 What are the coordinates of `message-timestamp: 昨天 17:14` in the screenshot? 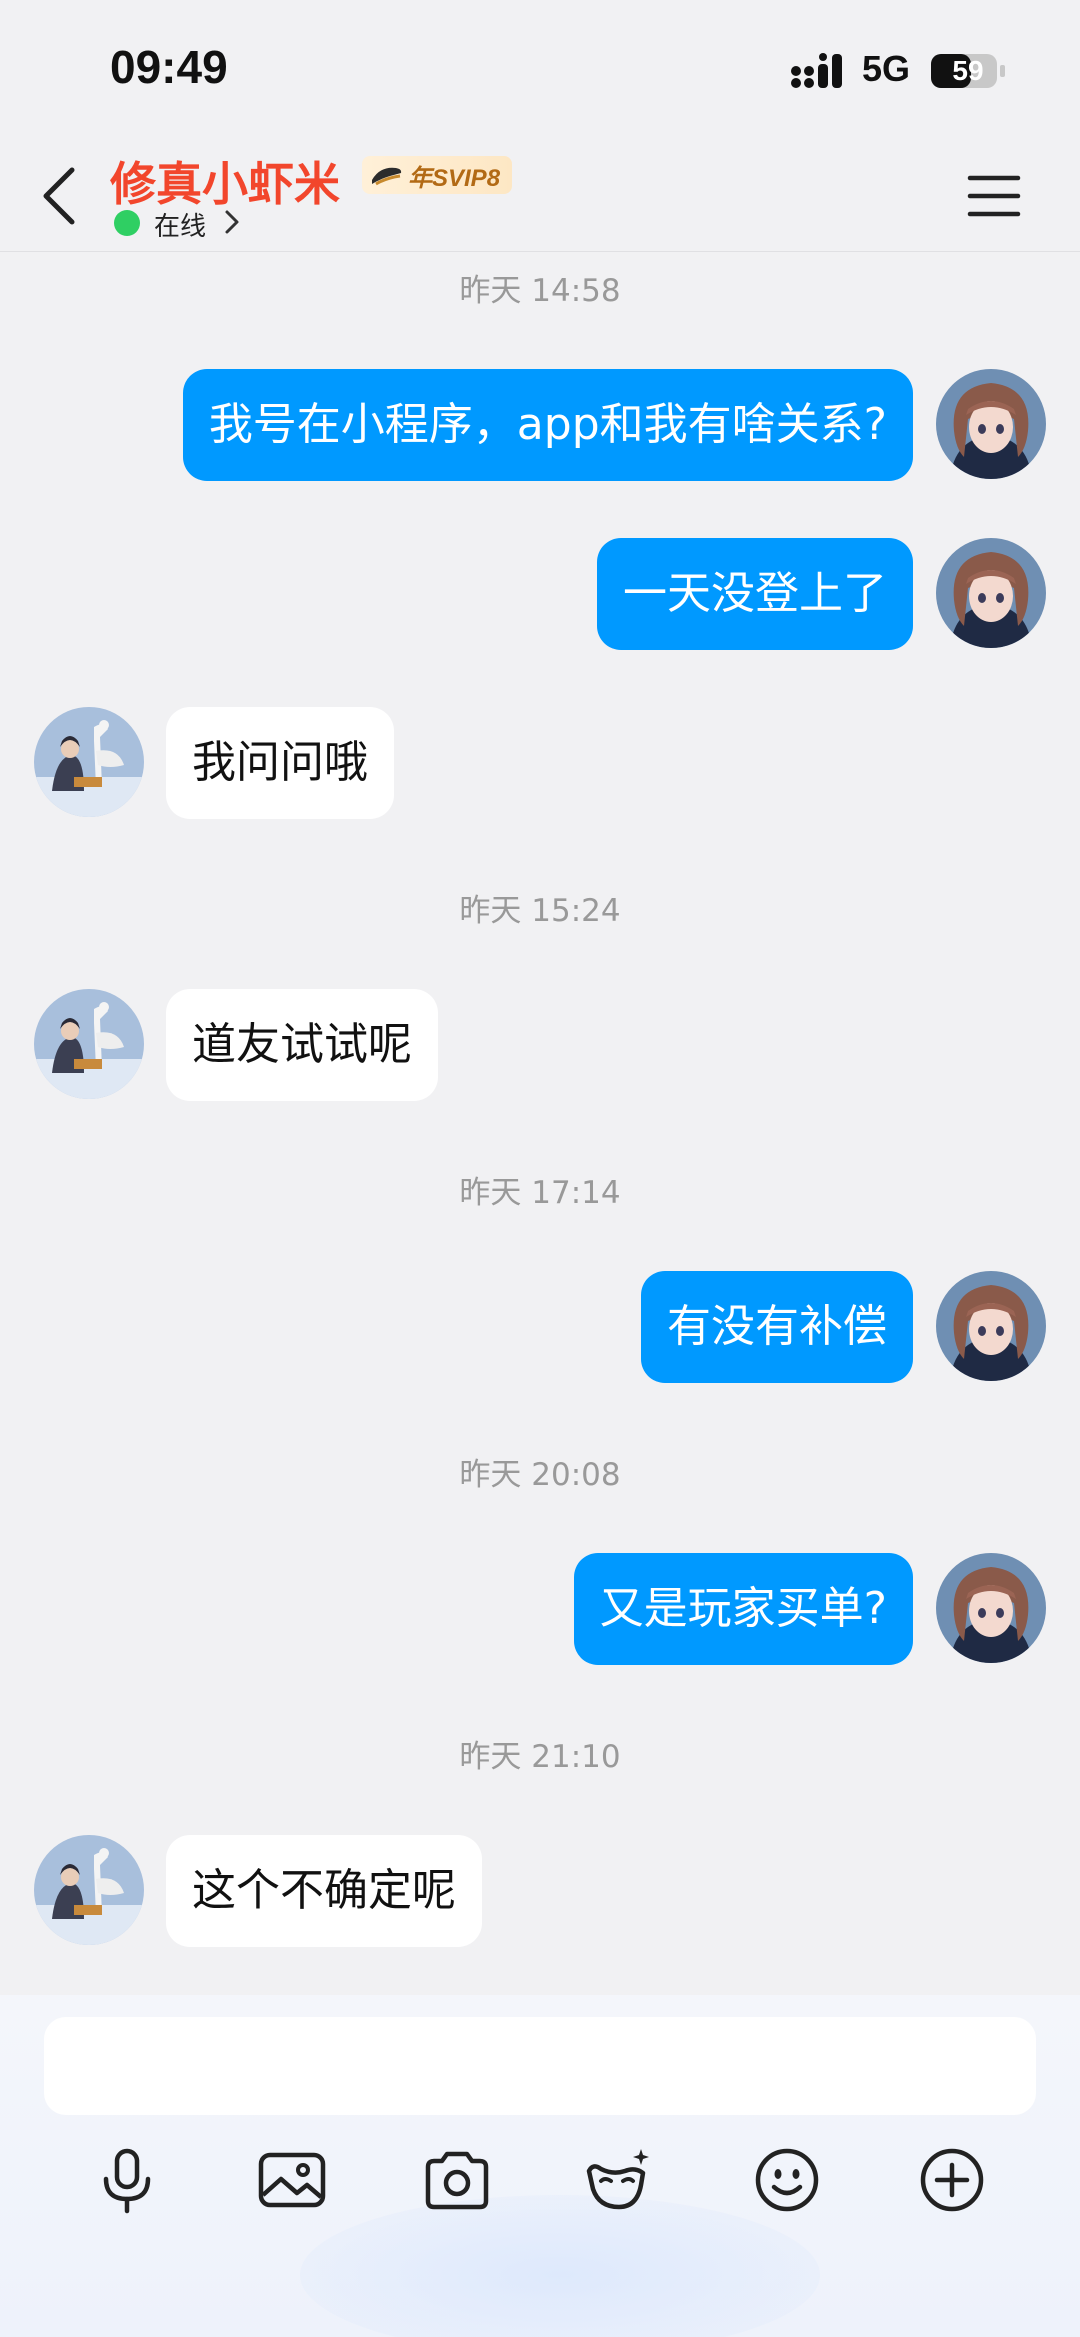 It's located at (540, 1193).